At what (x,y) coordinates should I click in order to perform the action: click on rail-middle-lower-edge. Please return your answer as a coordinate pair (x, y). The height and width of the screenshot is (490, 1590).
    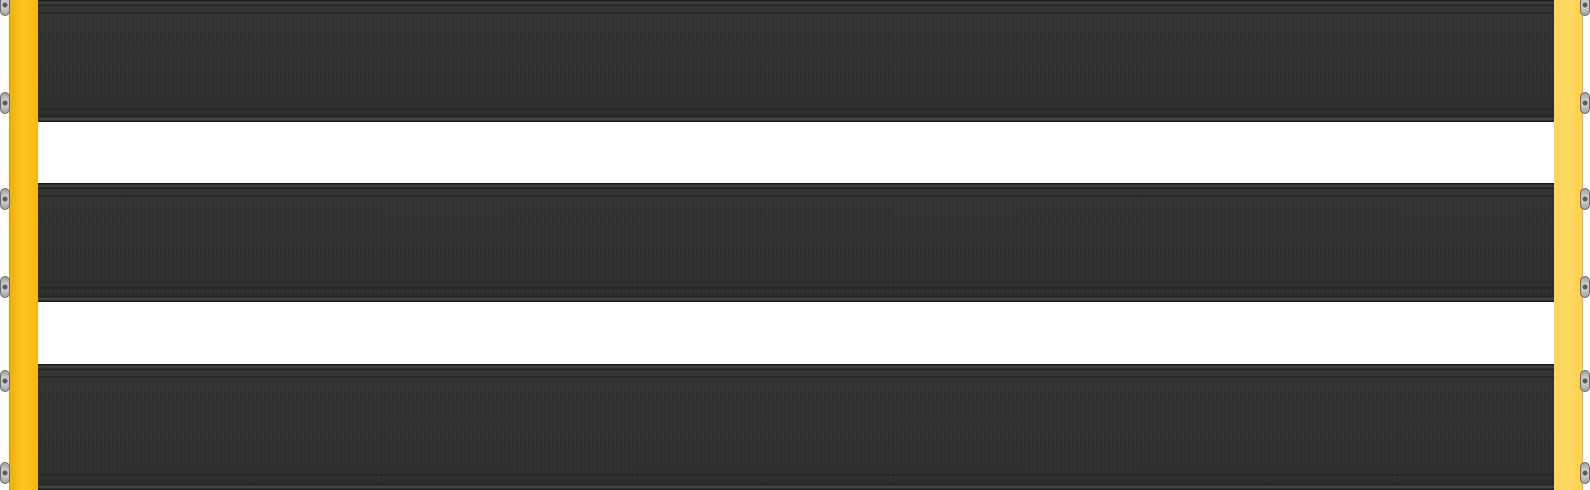
    Looking at the image, I should click on (796, 299).